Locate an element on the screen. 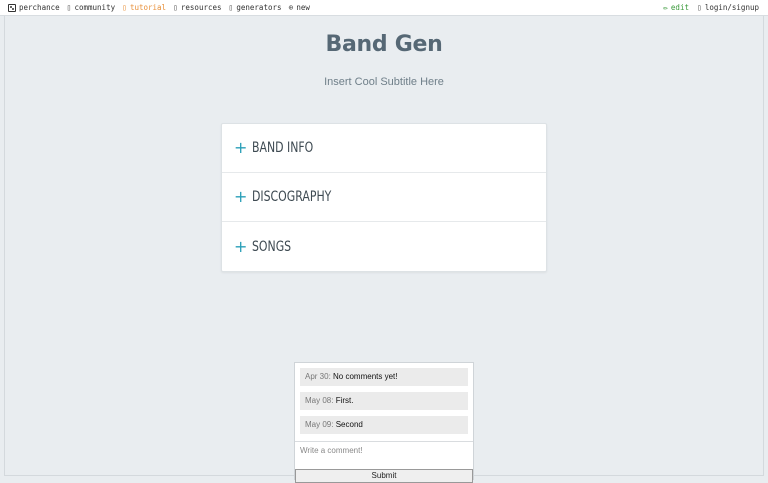 This screenshot has height=483, width=768. comment-date: May 08: is located at coordinates (319, 400).